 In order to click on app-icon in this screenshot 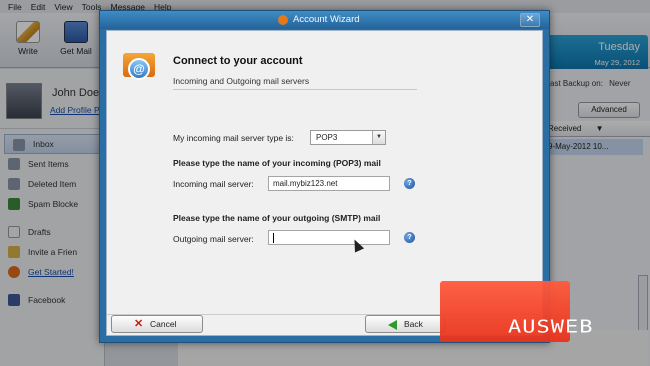, I will do `click(283, 20)`.